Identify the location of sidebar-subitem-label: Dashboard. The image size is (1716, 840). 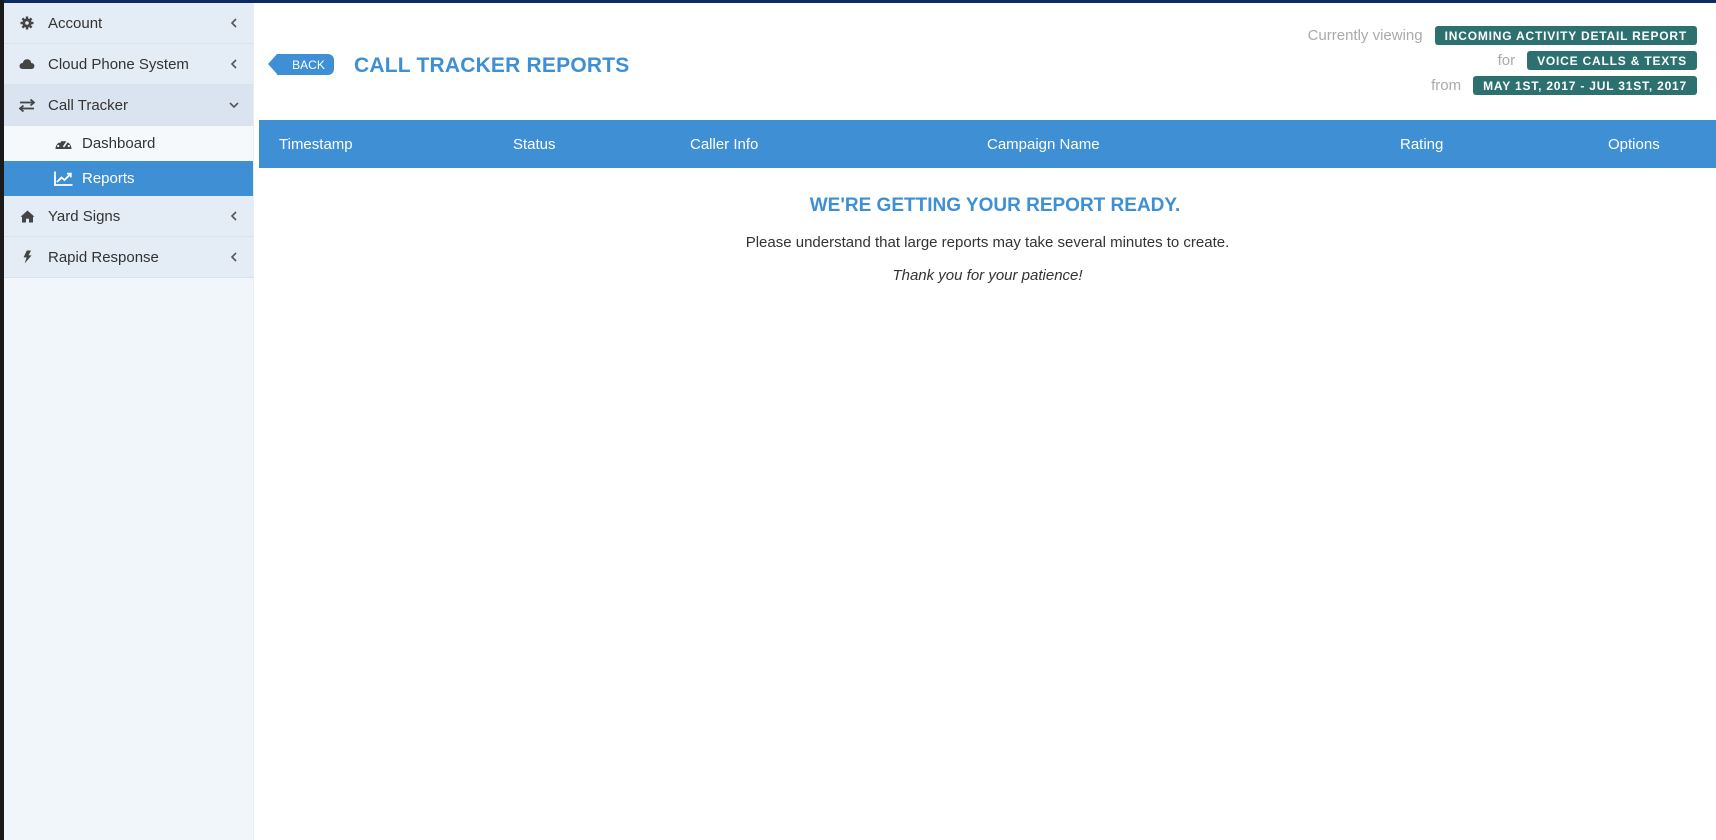
(119, 143).